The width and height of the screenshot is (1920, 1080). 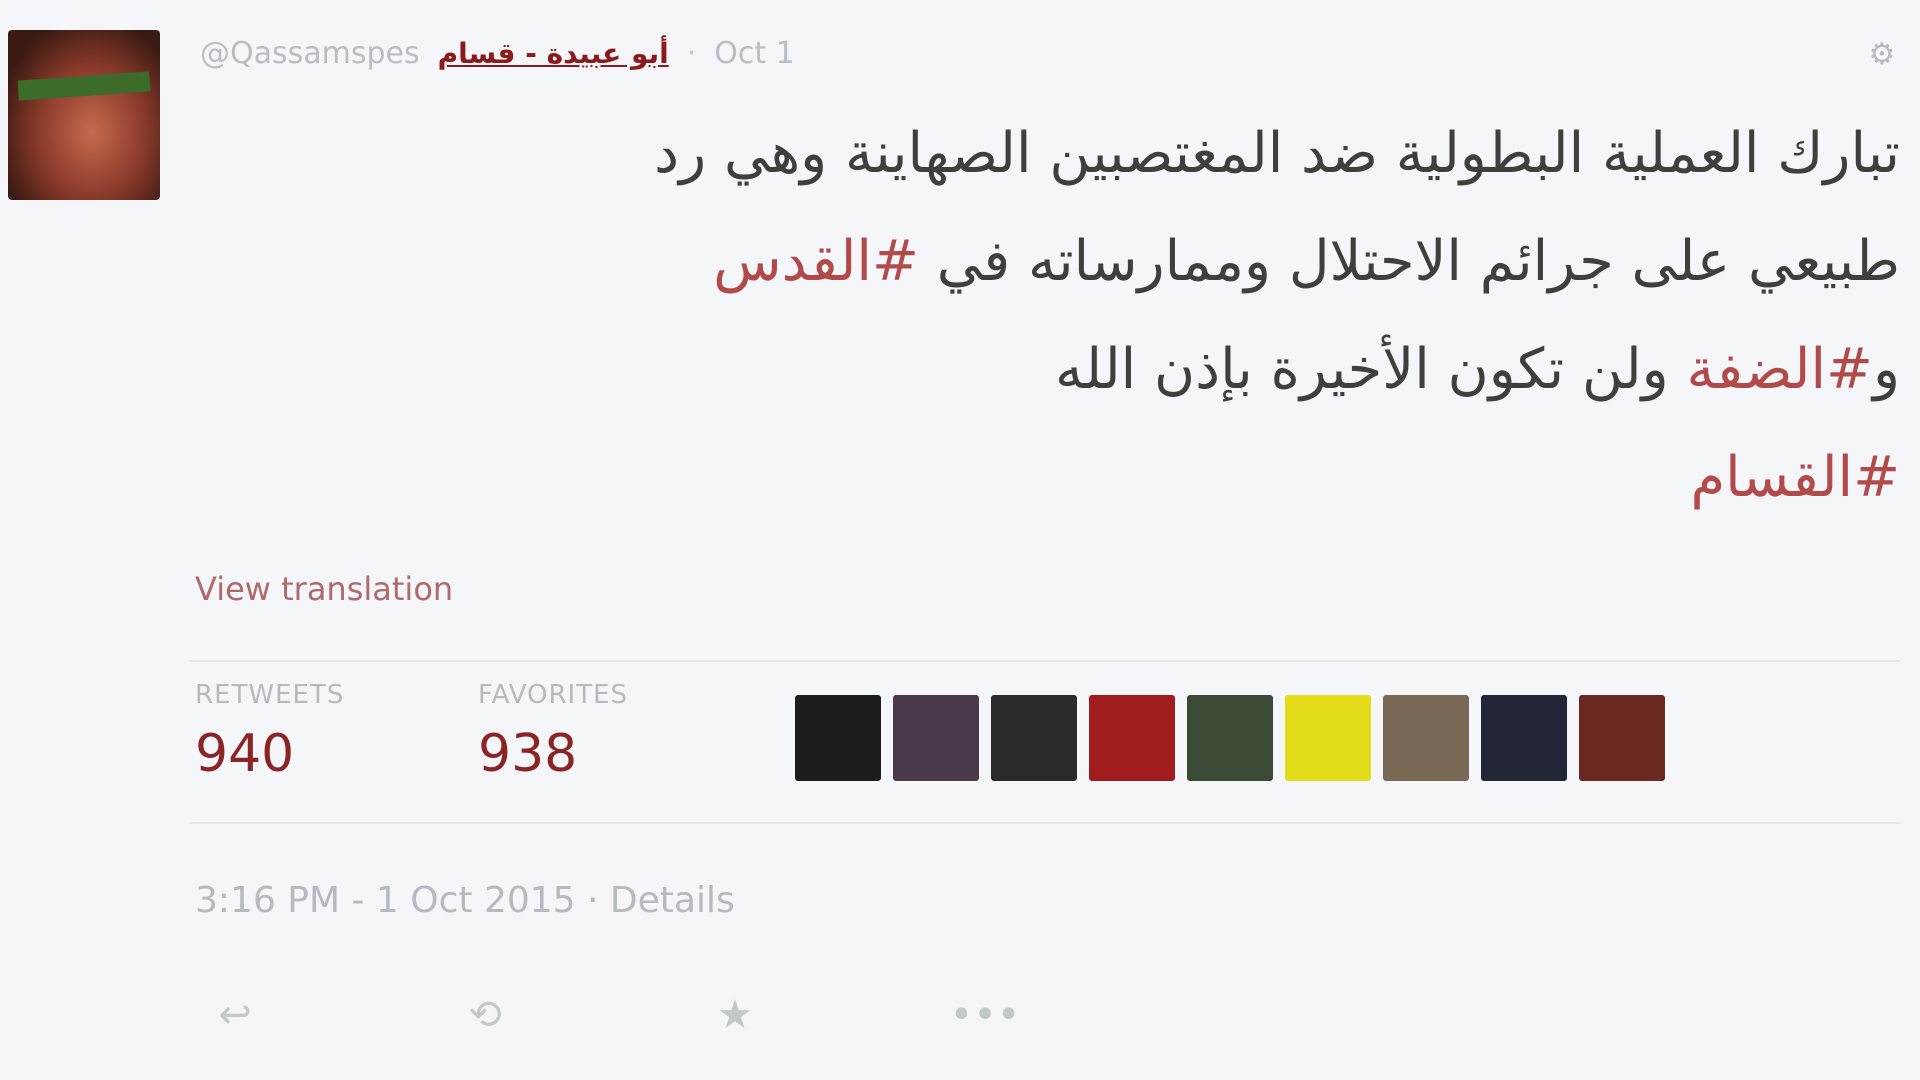 What do you see at coordinates (553, 695) in the screenshot?
I see `favorites-label: FAVORITES` at bounding box center [553, 695].